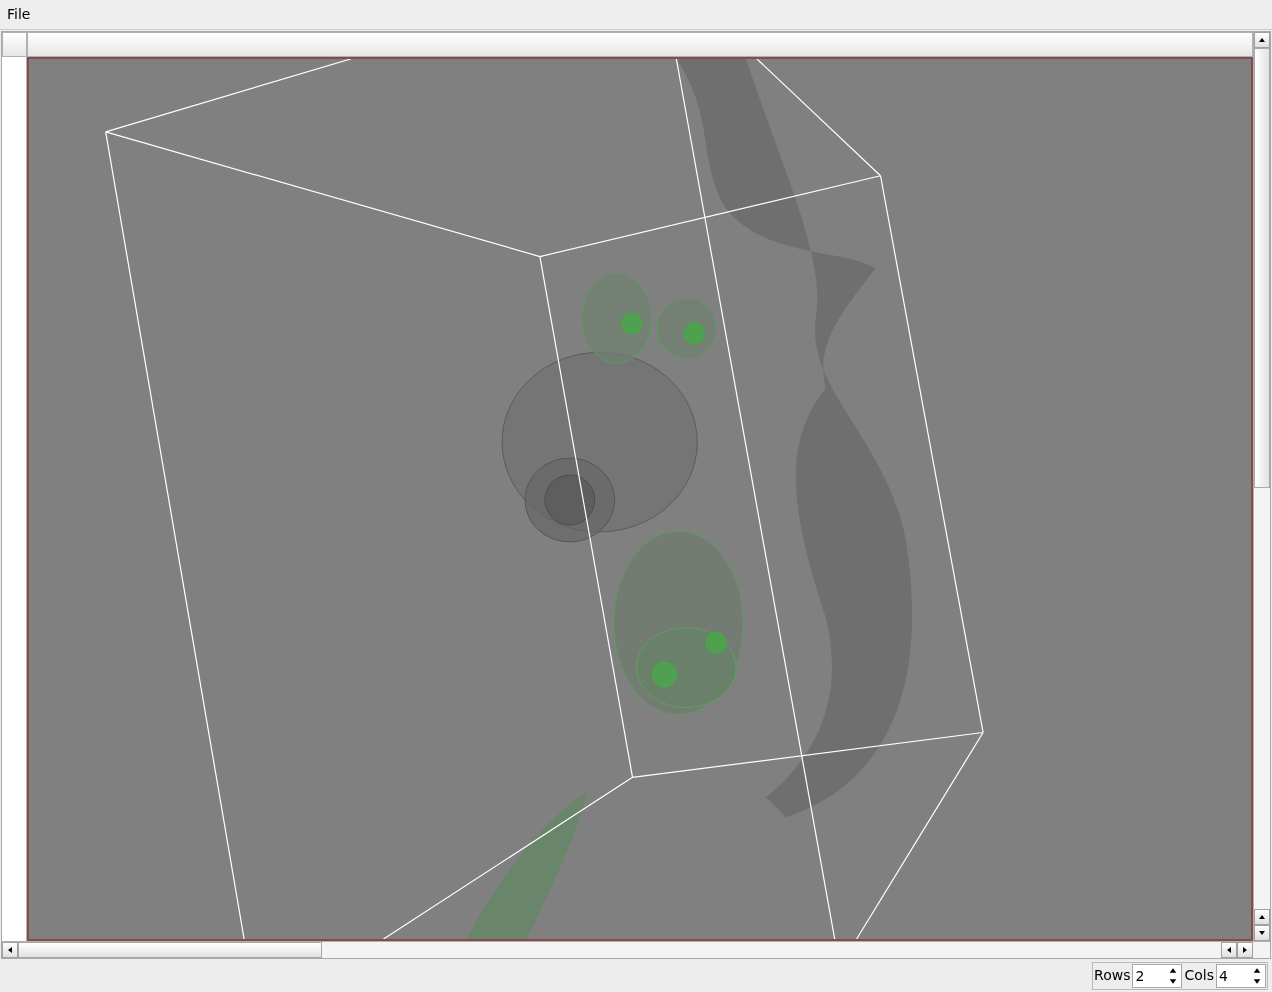 The image size is (1272, 992). I want to click on horizontal-scrollbar, so click(636, 949).